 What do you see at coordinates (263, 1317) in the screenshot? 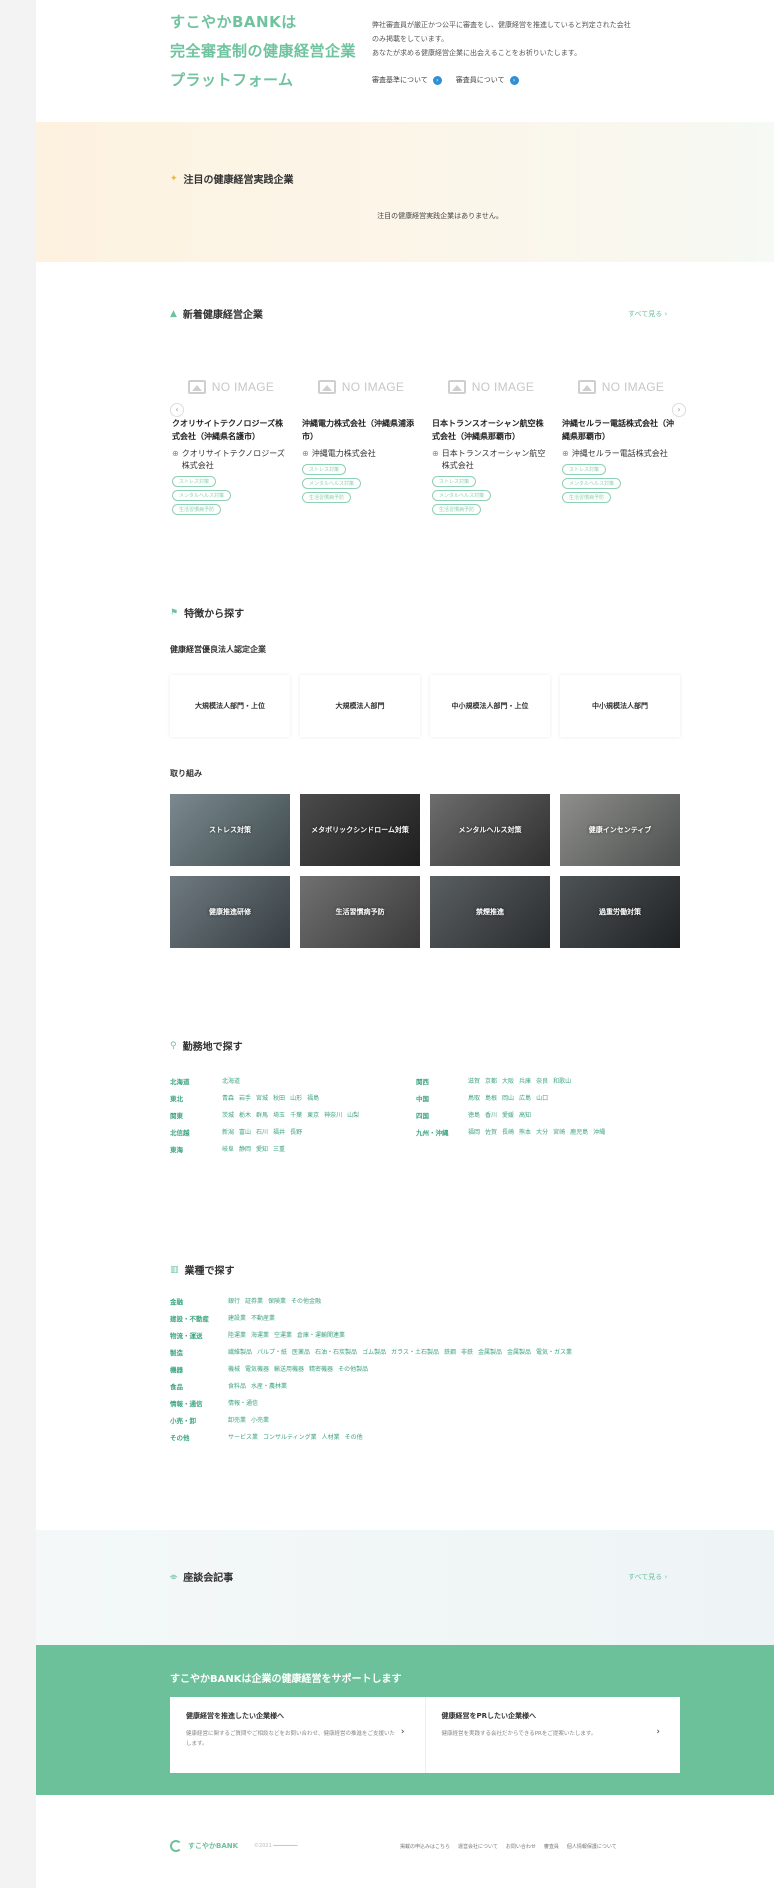
I see `industry-link: 不動産業` at bounding box center [263, 1317].